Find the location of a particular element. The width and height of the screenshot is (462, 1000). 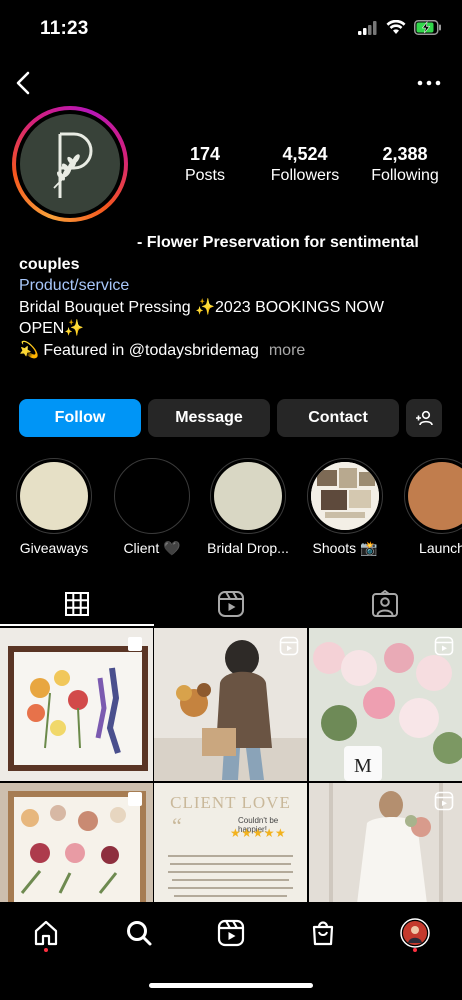

back-chevron-icon is located at coordinates (25, 83).